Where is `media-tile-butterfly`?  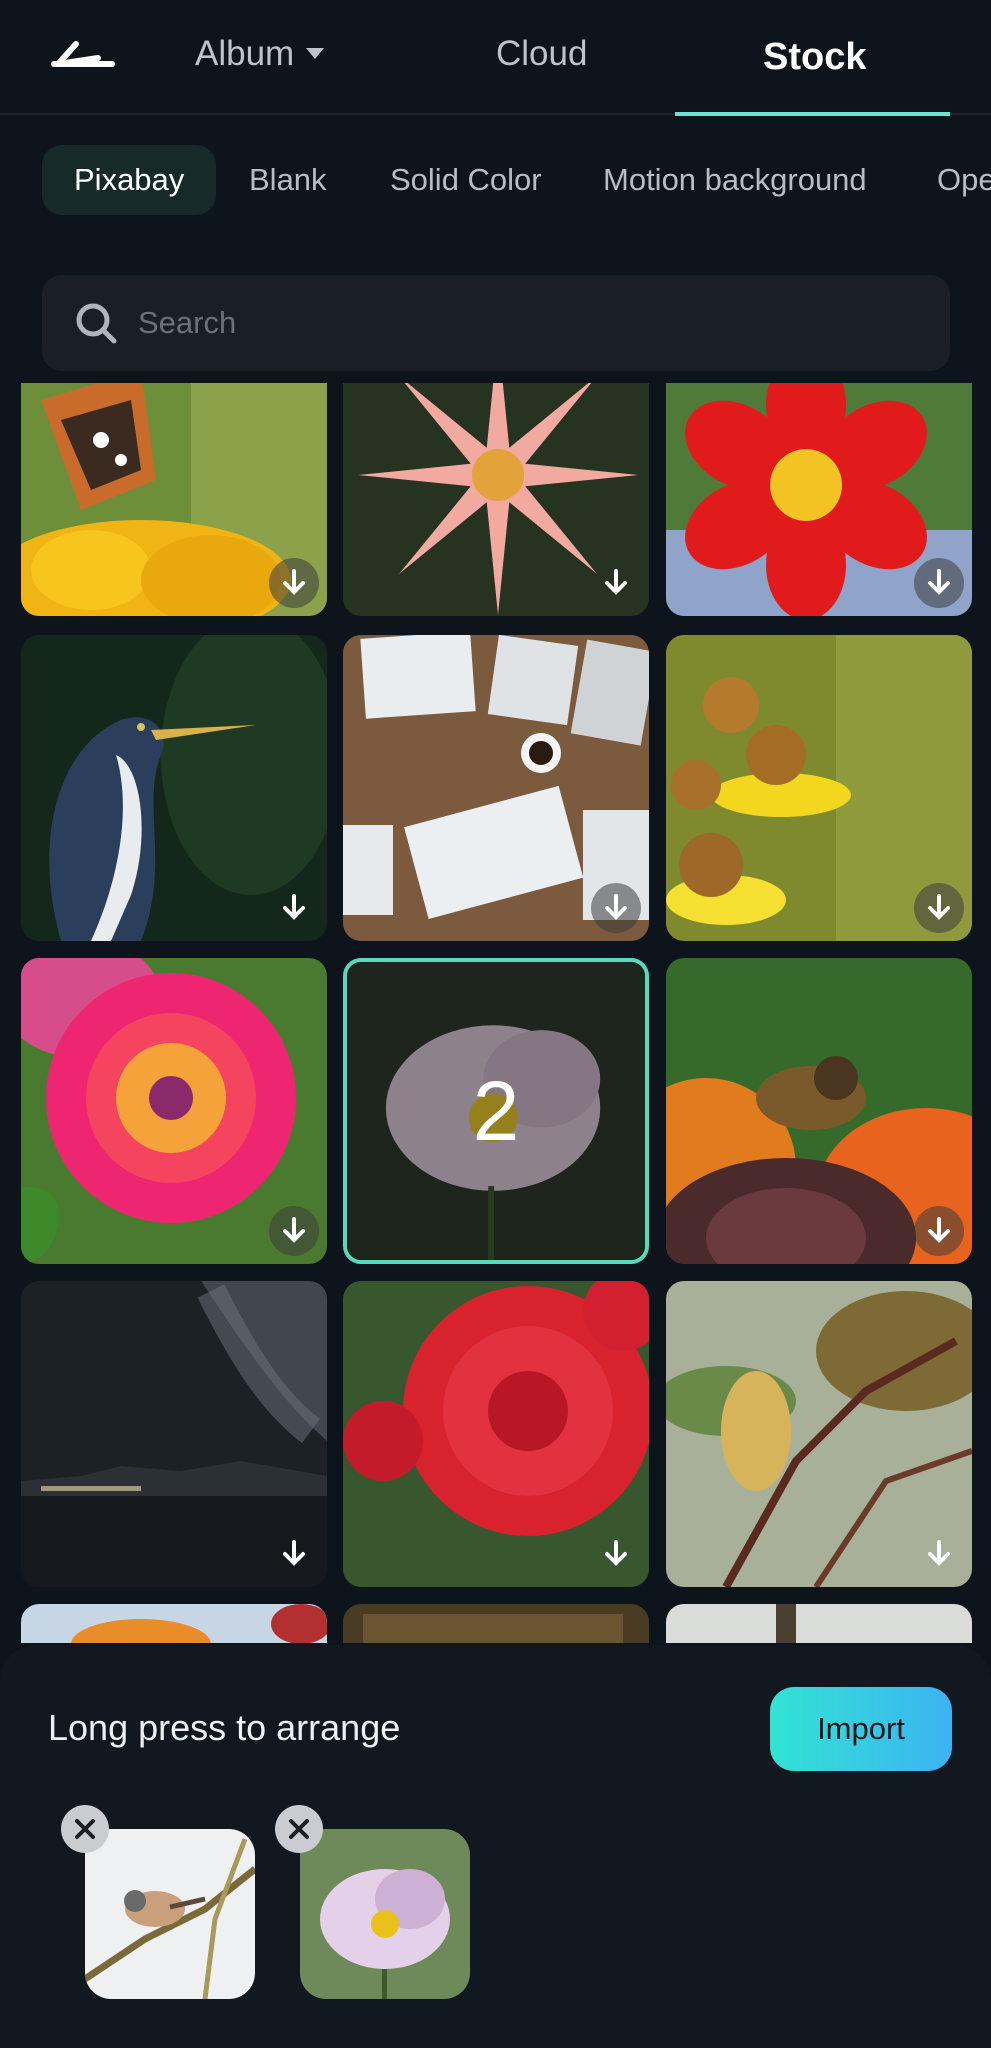 media-tile-butterfly is located at coordinates (174, 499).